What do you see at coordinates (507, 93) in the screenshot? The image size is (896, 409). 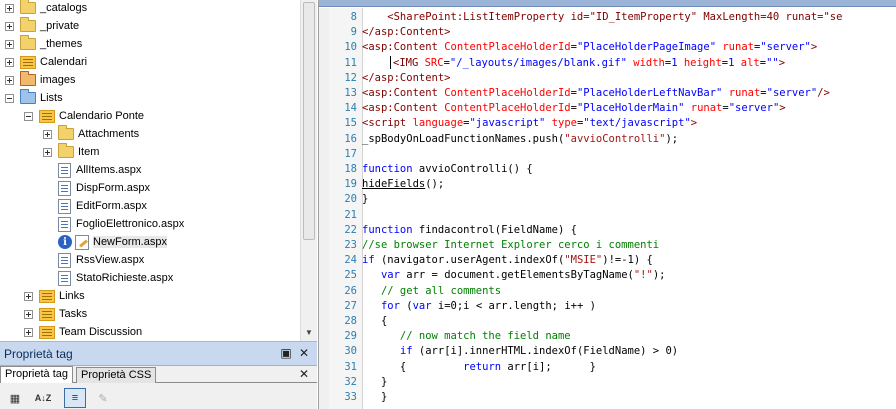 I see `code-token: ContentPlaceHolderId` at bounding box center [507, 93].